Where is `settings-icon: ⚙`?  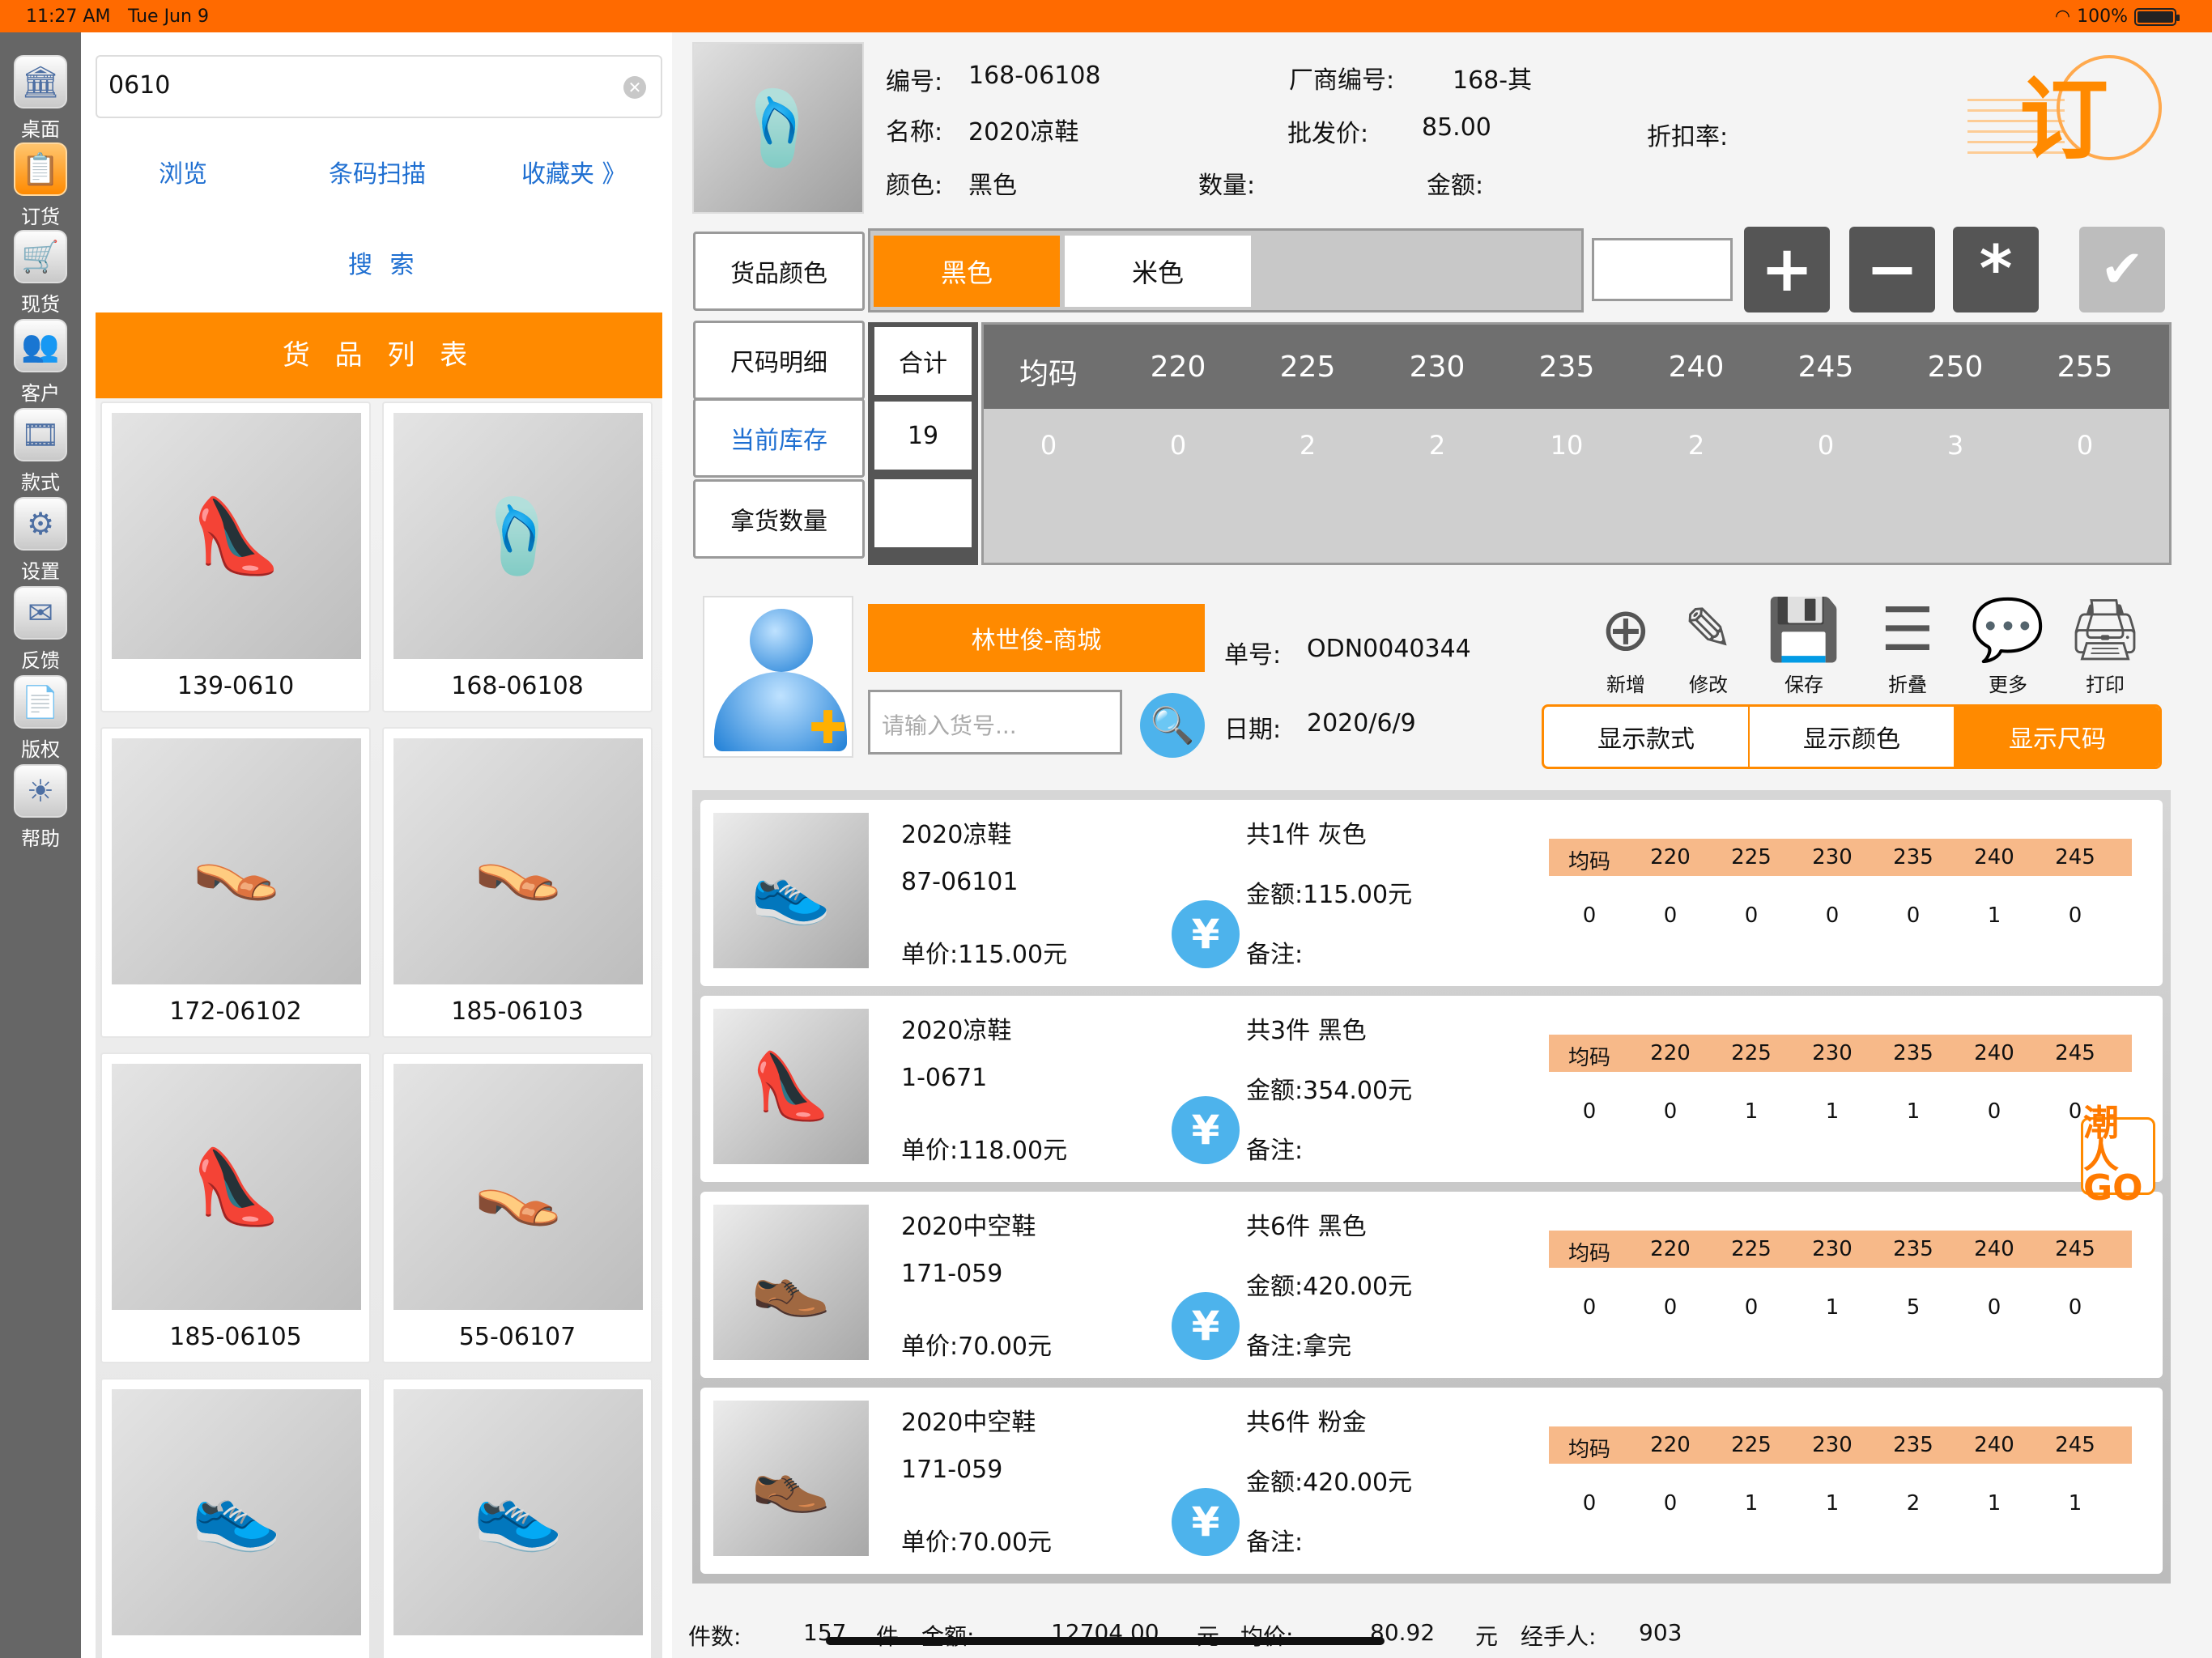 settings-icon: ⚙ is located at coordinates (41, 524).